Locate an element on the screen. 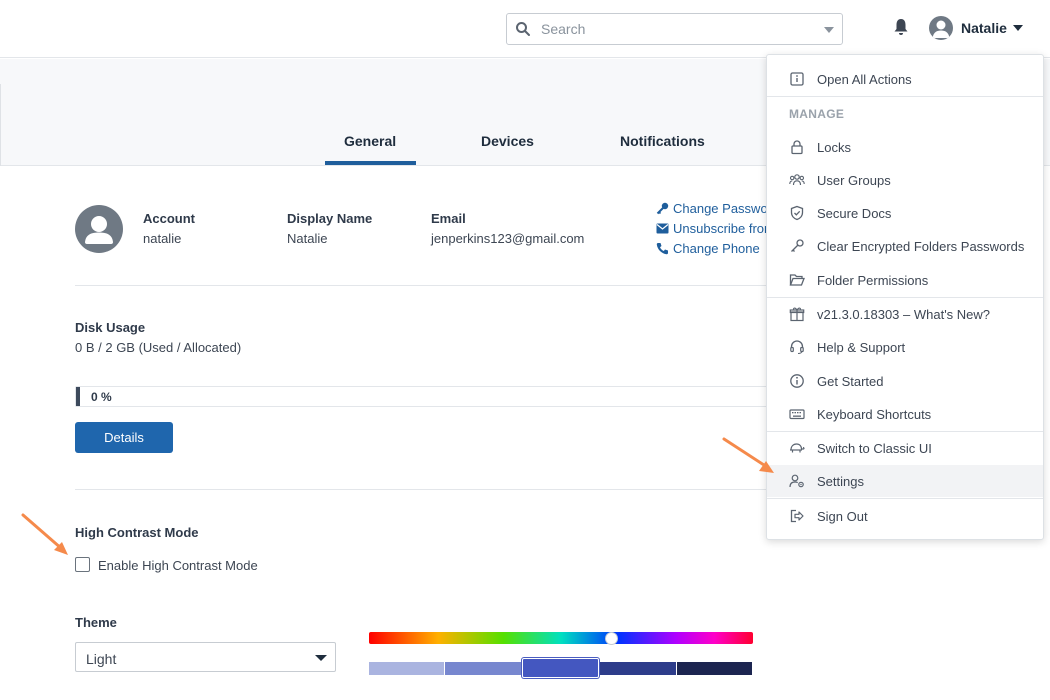  change-password-link: Change Password is located at coordinates (717, 208).